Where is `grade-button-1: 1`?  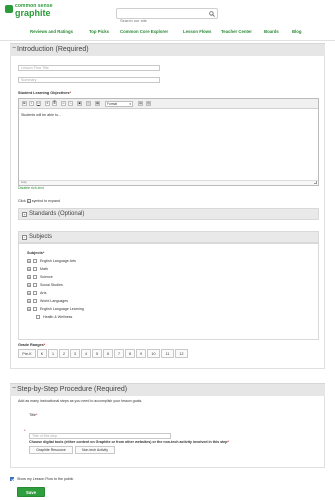 grade-button-1: 1 is located at coordinates (53, 353).